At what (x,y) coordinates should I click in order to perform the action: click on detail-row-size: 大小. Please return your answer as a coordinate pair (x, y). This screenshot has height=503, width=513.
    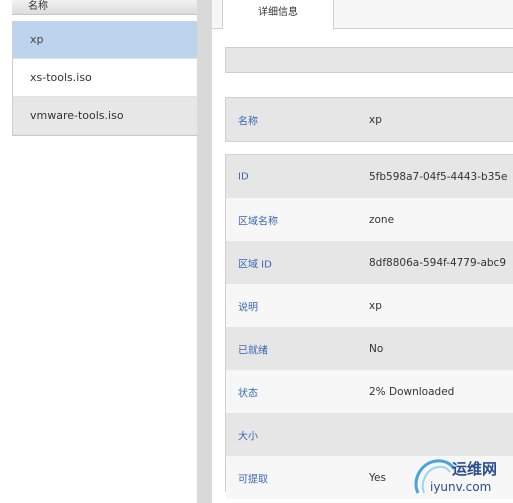
    Looking at the image, I should click on (369, 434).